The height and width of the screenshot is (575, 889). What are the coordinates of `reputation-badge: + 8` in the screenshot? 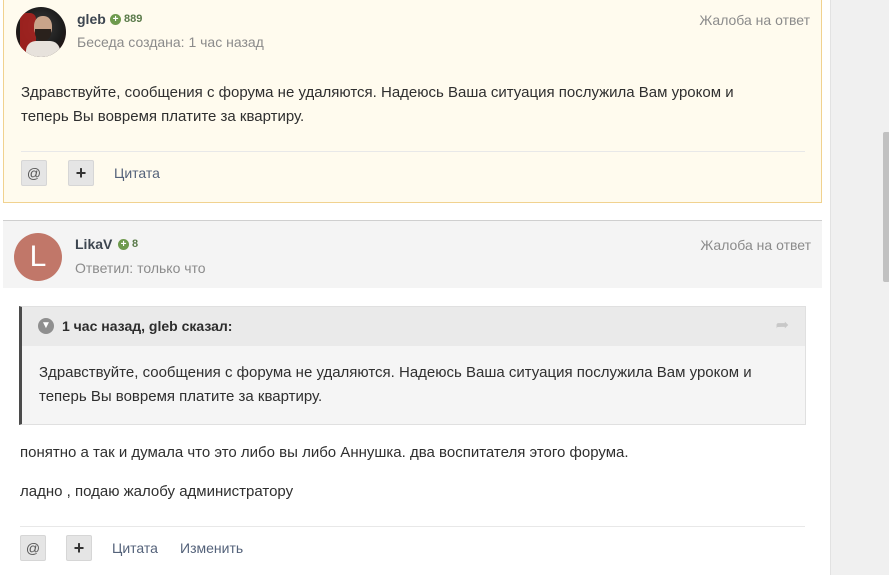 It's located at (128, 244).